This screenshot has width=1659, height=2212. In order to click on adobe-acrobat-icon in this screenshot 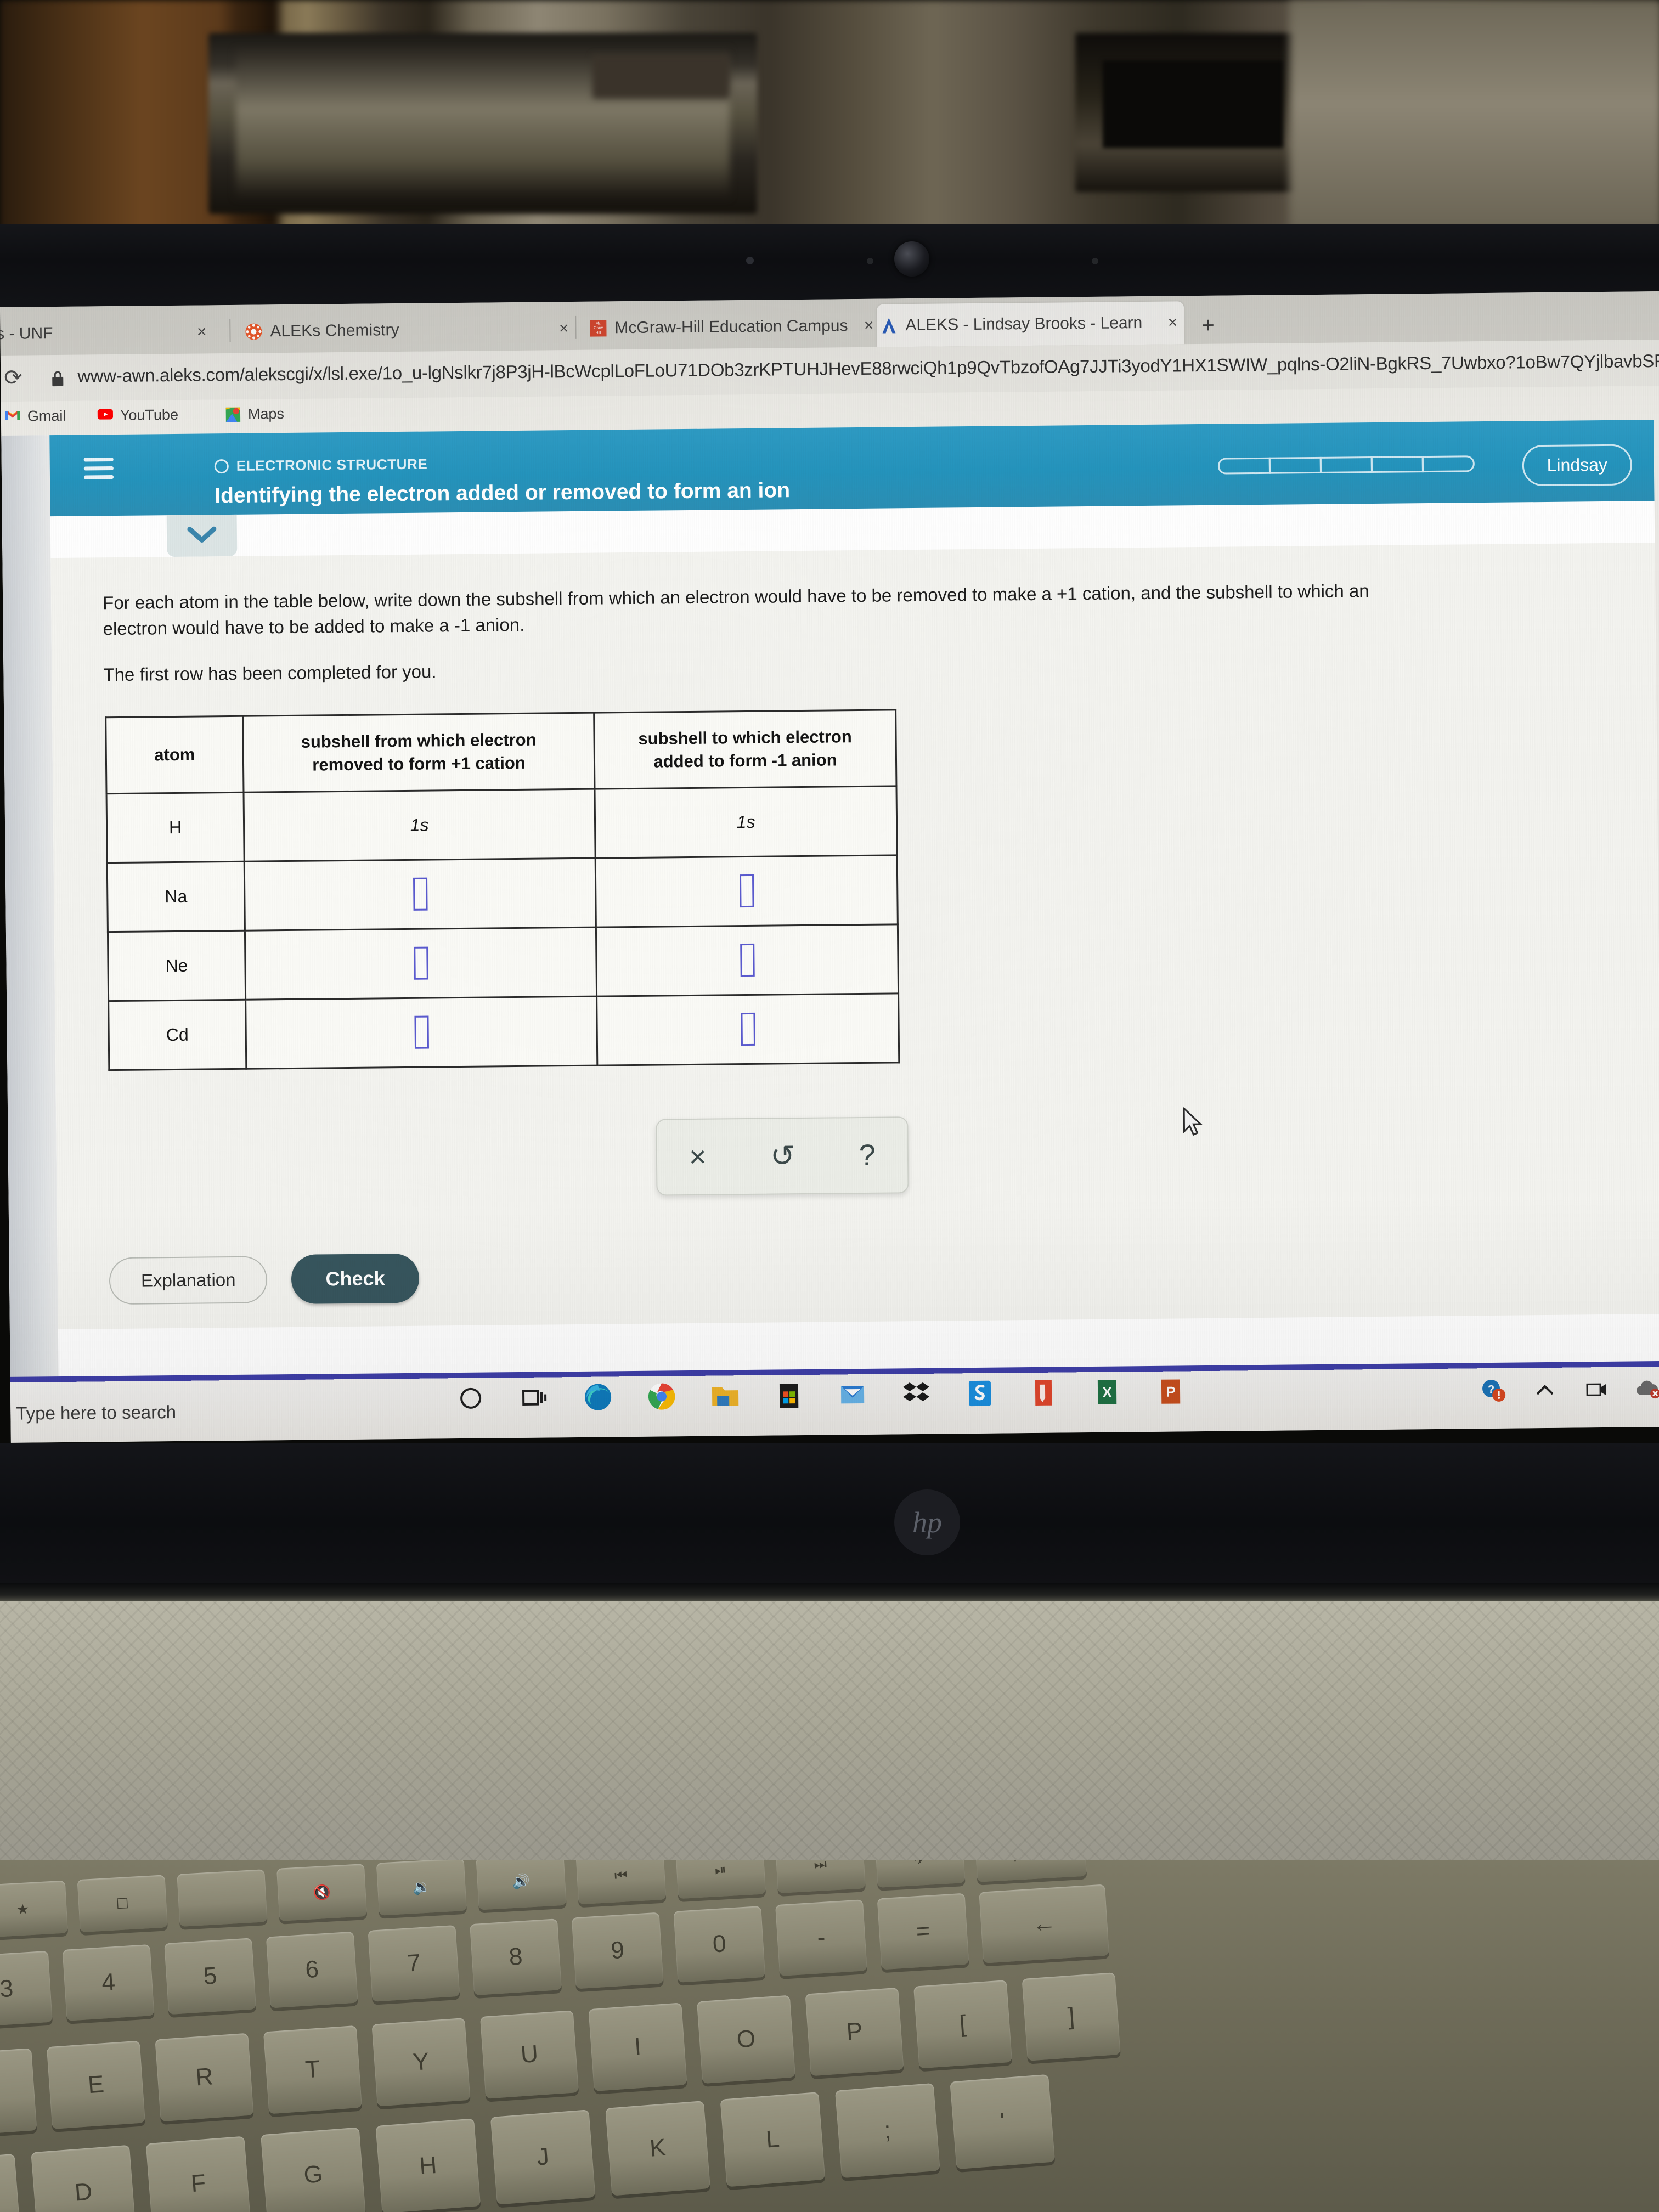, I will do `click(1044, 1393)`.